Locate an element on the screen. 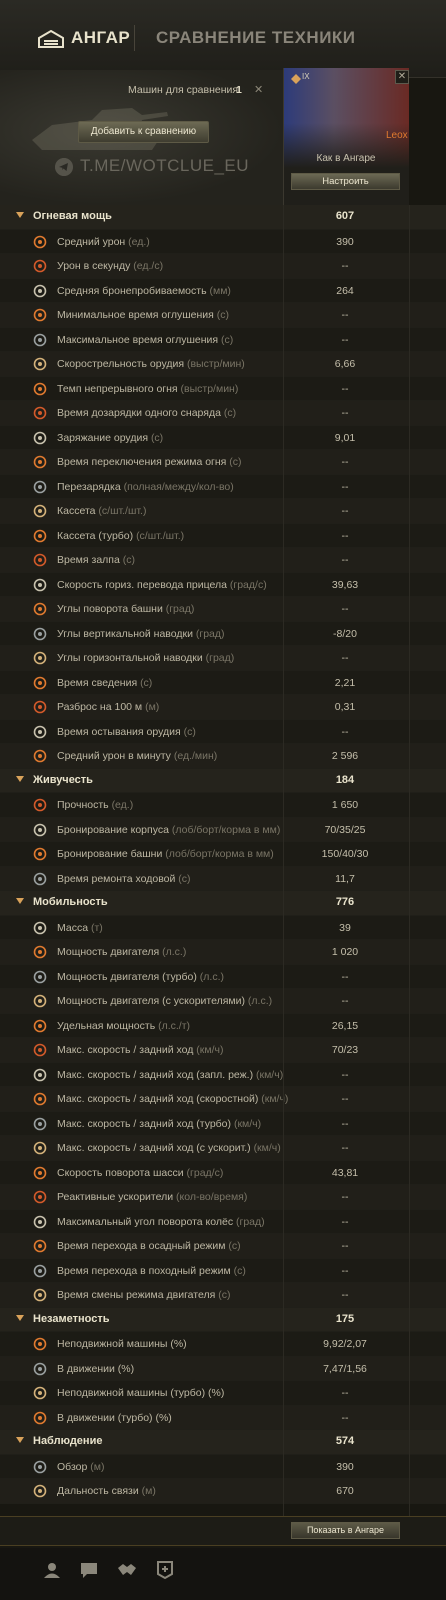 This screenshot has height=1600, width=446. camo-moving-turbo-icon is located at coordinates (40, 1417).